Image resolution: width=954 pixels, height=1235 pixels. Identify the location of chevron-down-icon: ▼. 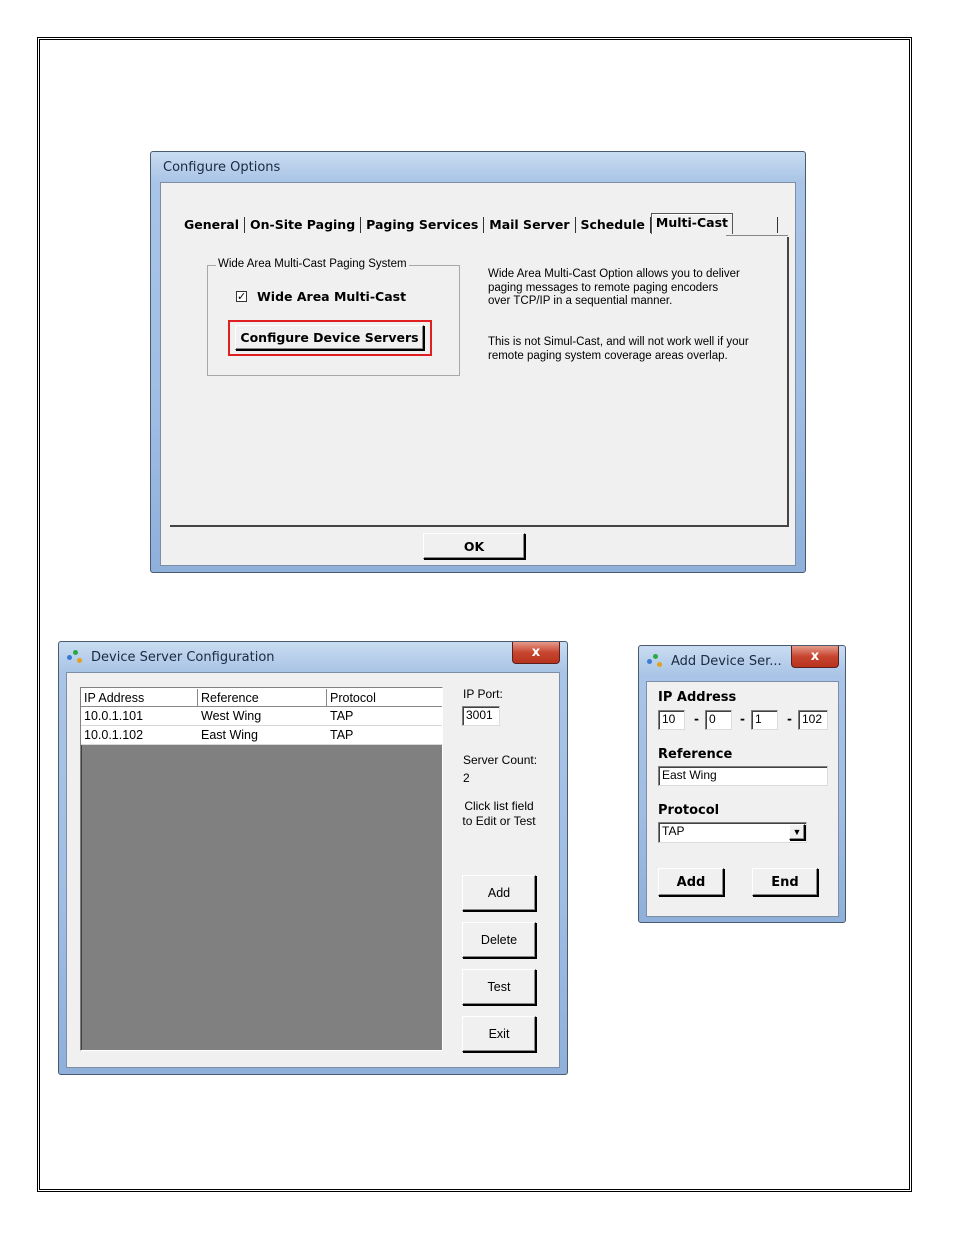
(797, 832).